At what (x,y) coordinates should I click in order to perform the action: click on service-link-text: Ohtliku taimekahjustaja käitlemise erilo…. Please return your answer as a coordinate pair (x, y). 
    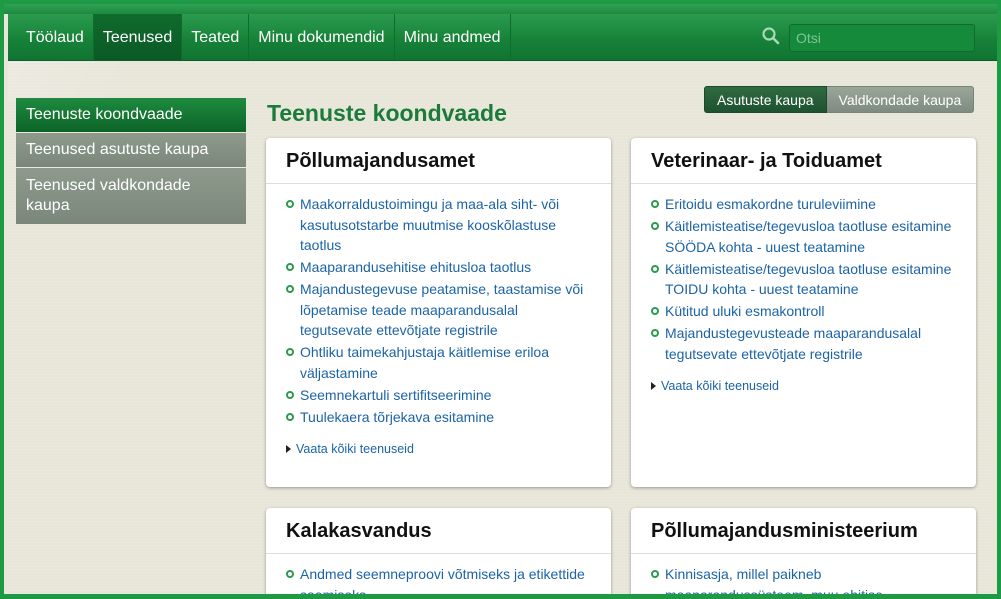
    Looking at the image, I should click on (424, 362).